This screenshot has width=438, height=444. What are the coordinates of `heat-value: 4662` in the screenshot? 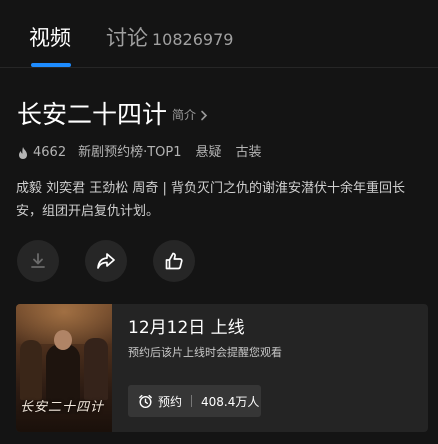 It's located at (50, 152).